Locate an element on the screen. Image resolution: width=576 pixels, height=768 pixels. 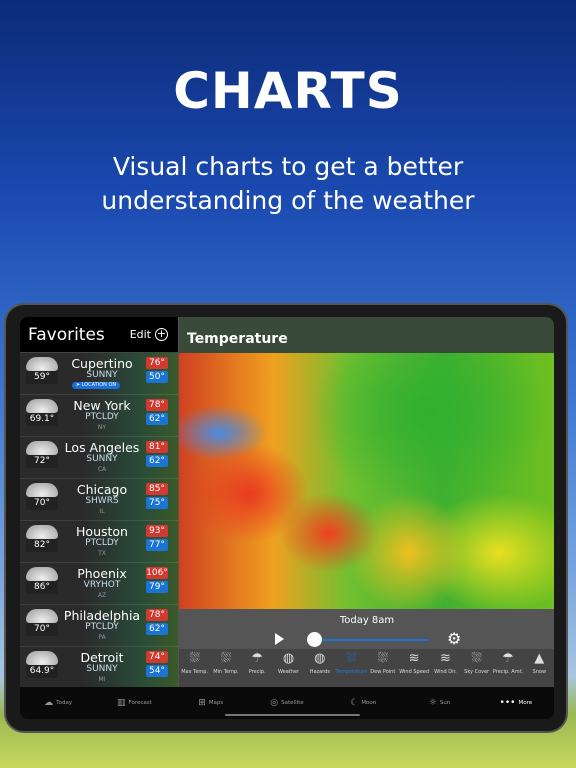
gear-icon: ⚙ is located at coordinates (454, 638).